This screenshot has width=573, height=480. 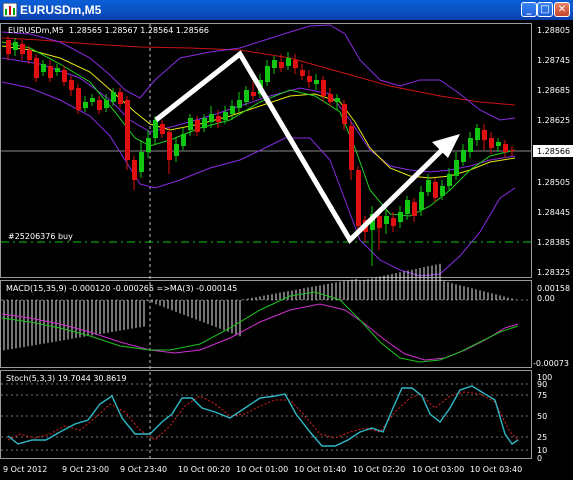 I want to click on price-tick: 1.28625, so click(x=553, y=120).